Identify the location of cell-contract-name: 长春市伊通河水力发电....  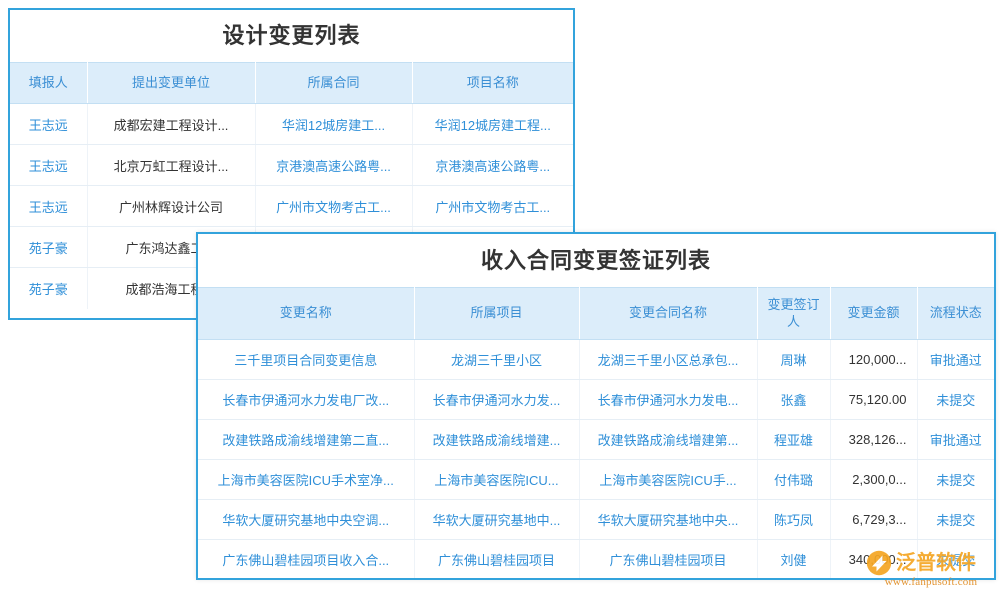
(668, 399).